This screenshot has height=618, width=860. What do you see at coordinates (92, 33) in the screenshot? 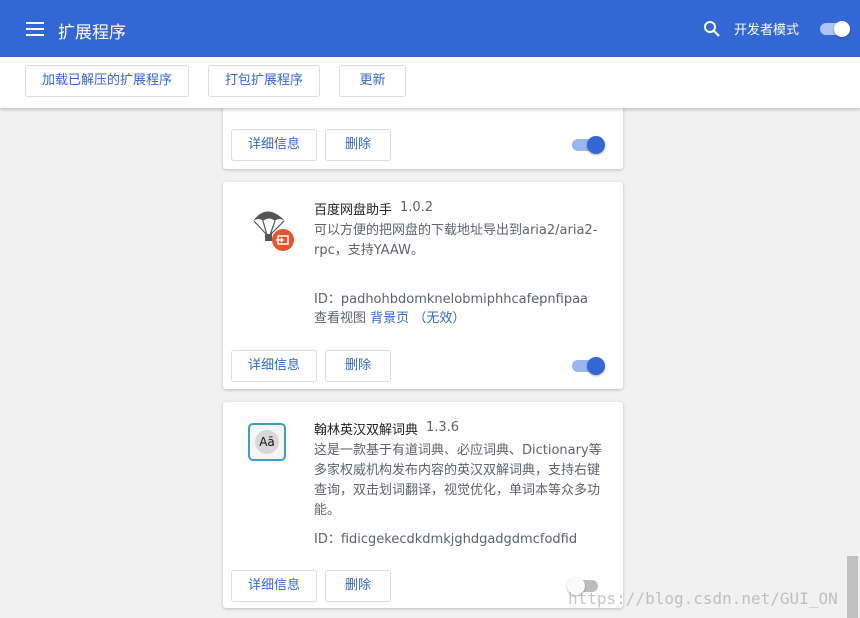
I see `page-title: 扩展程序` at bounding box center [92, 33].